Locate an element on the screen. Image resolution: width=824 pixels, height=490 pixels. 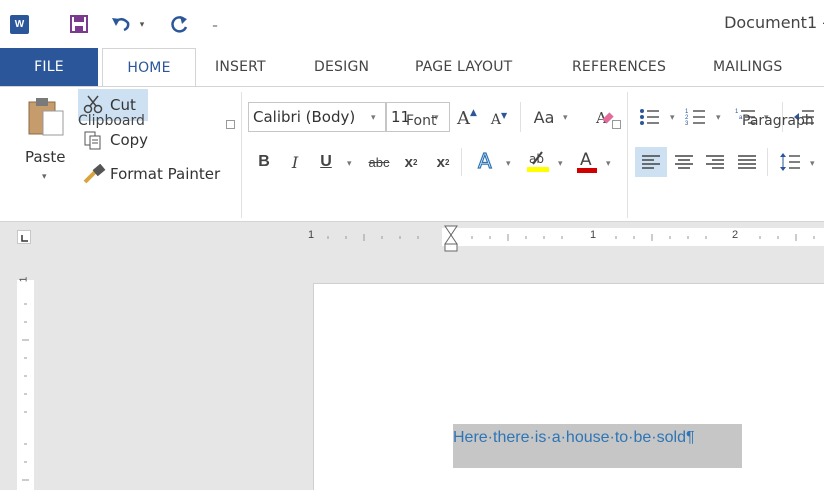
scissors-icon is located at coordinates (93, 104).